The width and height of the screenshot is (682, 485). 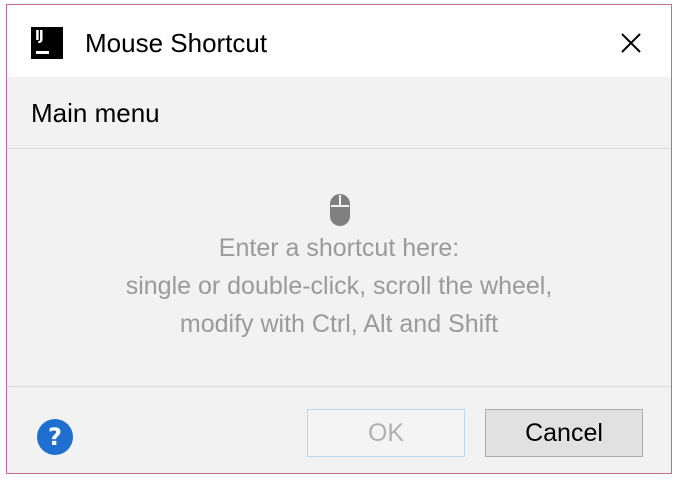 What do you see at coordinates (95, 113) in the screenshot?
I see `section-title: Main menu` at bounding box center [95, 113].